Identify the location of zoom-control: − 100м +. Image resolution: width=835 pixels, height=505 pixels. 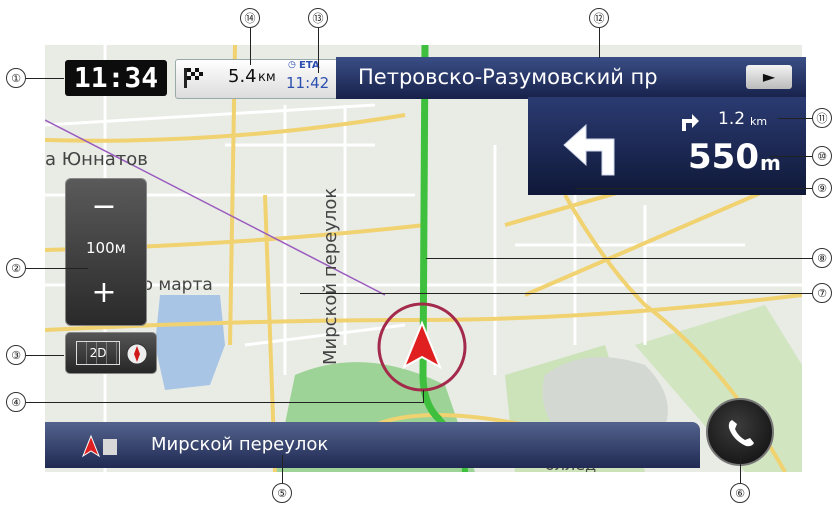
(106, 252).